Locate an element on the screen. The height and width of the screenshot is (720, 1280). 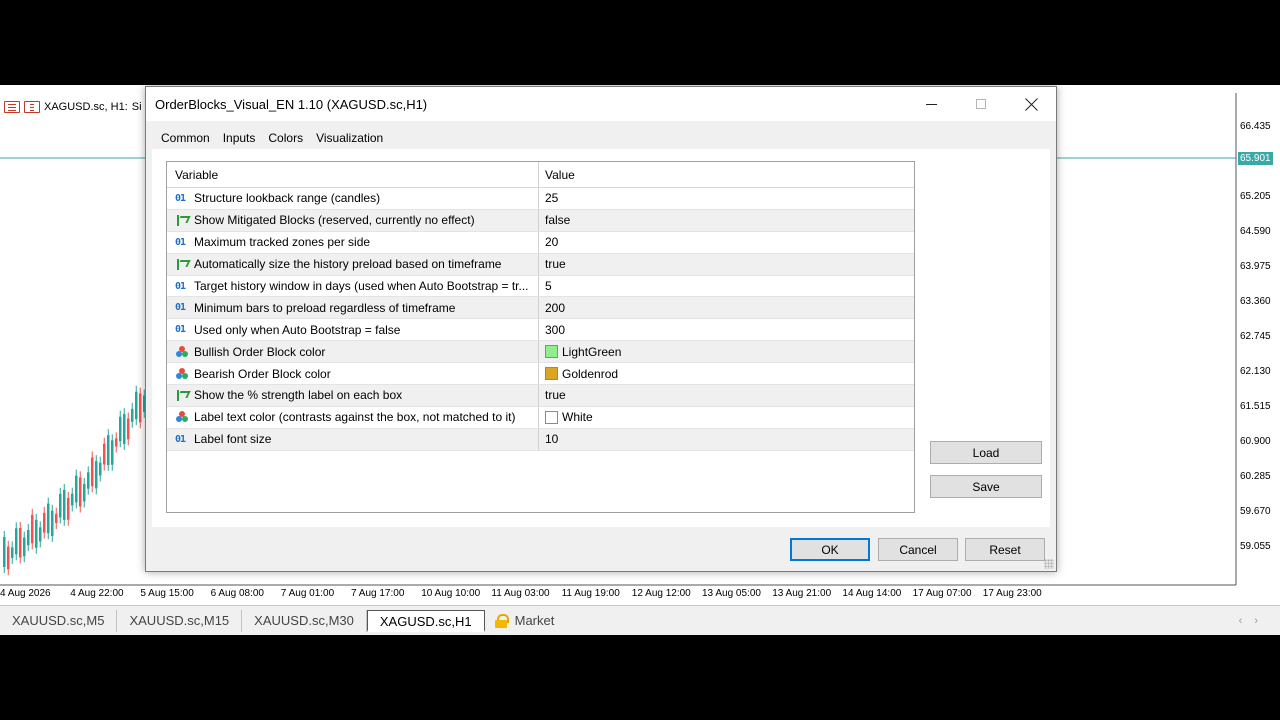
tab-scroll-arrows: ‹› is located at coordinates (1259, 621).